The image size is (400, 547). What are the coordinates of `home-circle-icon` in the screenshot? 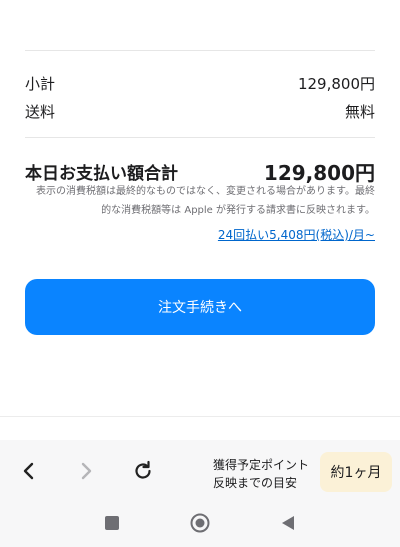 It's located at (200, 523).